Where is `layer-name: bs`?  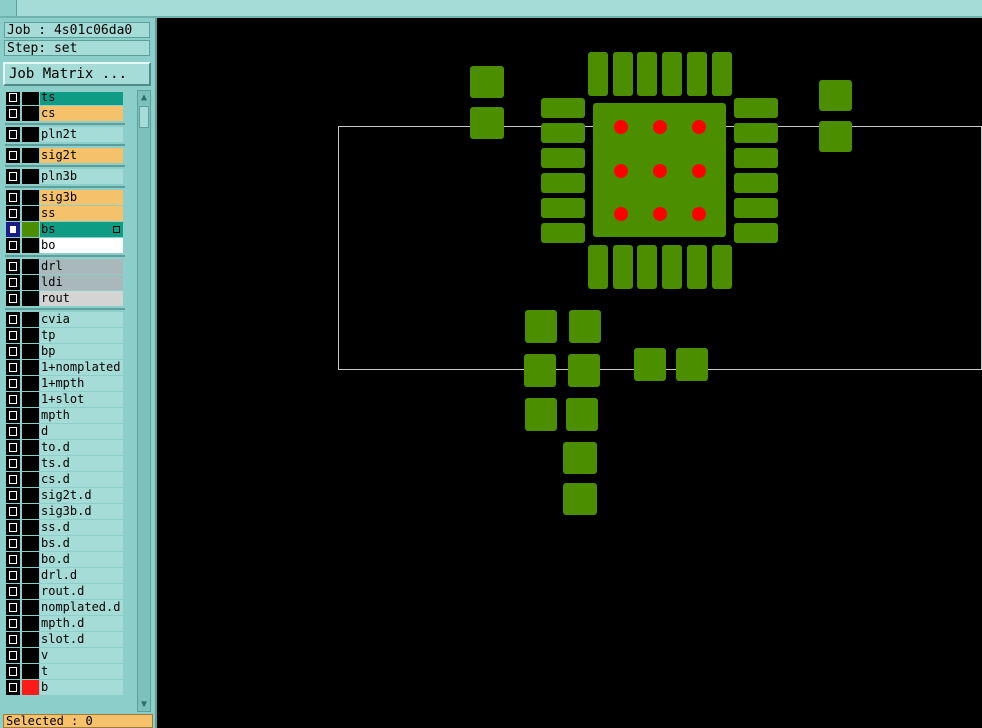
layer-name: bs is located at coordinates (81, 229).